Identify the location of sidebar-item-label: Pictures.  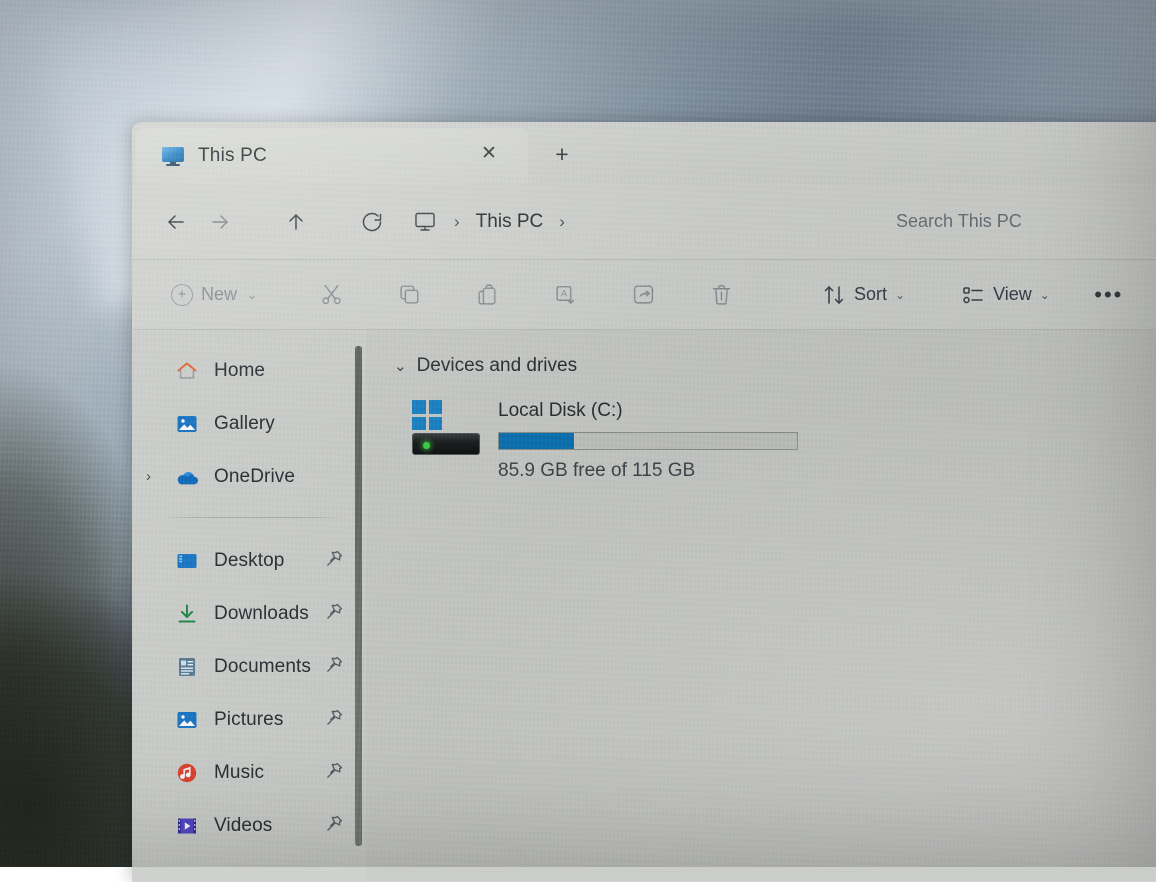
(248, 720).